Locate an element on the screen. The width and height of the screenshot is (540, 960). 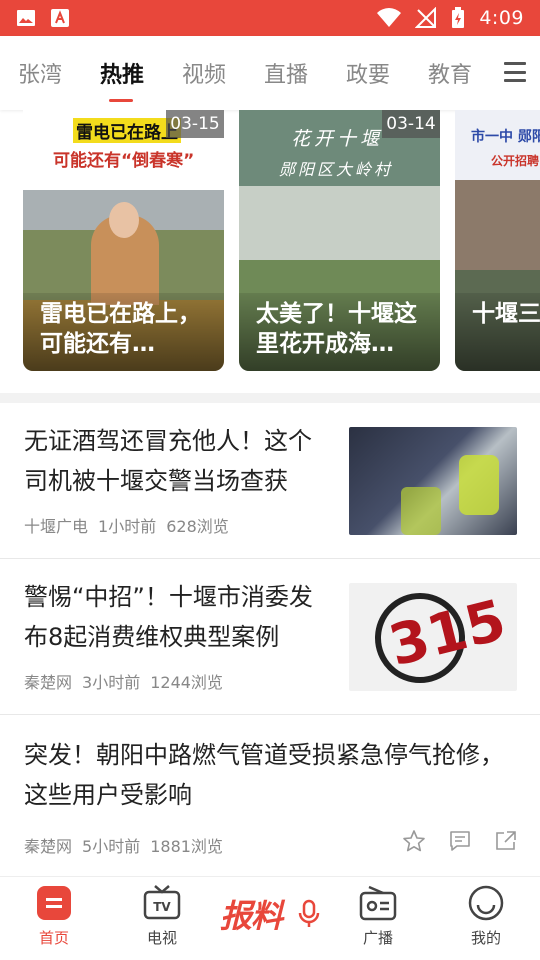
nav-home-label: 首页 is located at coordinates (53, 938).